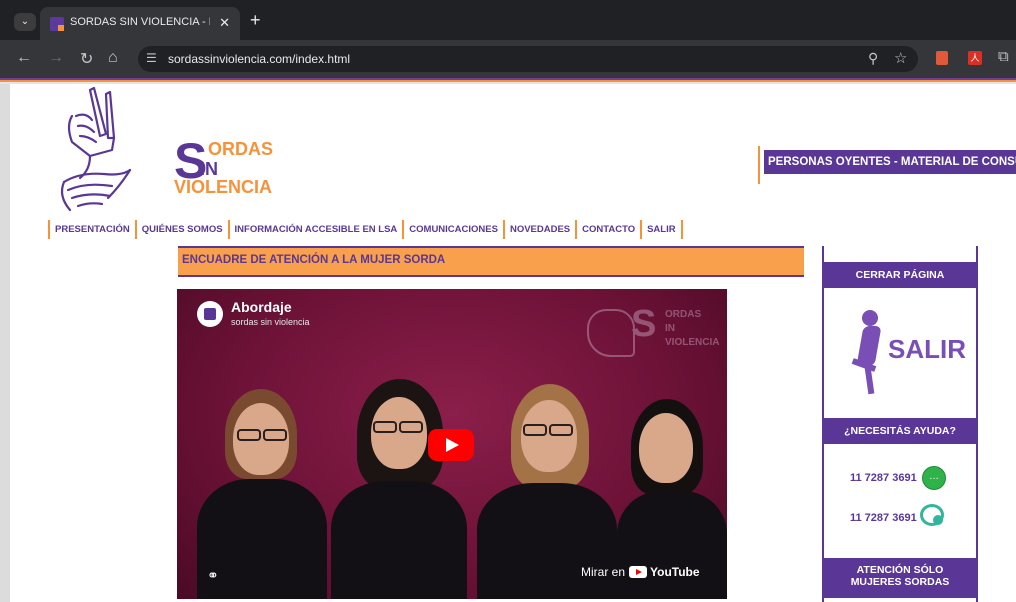 This screenshot has width=1016, height=602. Describe the element at coordinates (692, 342) in the screenshot. I see `watermark-violencia: VIOLENCIA` at that location.